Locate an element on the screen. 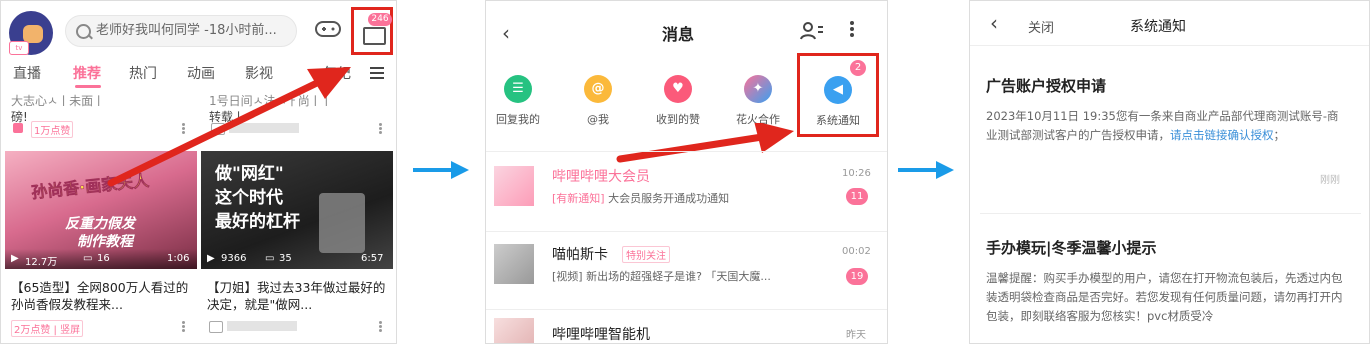 This screenshot has height=344, width=1370. notice-time: 刚刚 is located at coordinates (1330, 180).